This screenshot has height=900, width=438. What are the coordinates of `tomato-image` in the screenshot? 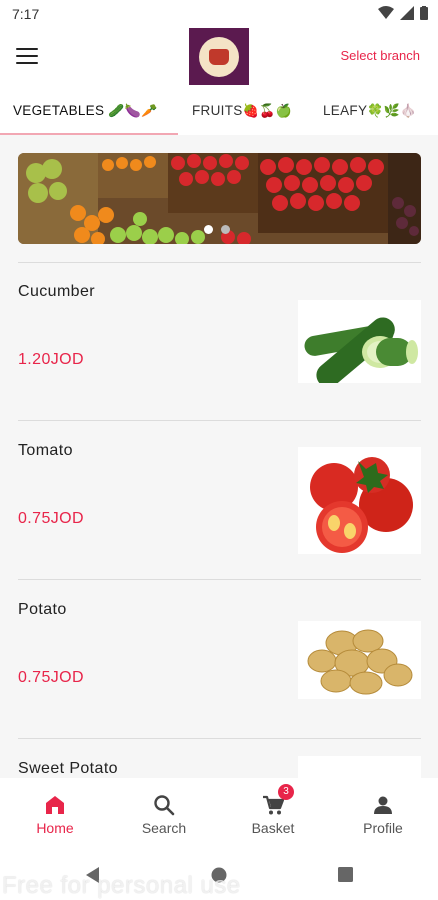 It's located at (359, 500).